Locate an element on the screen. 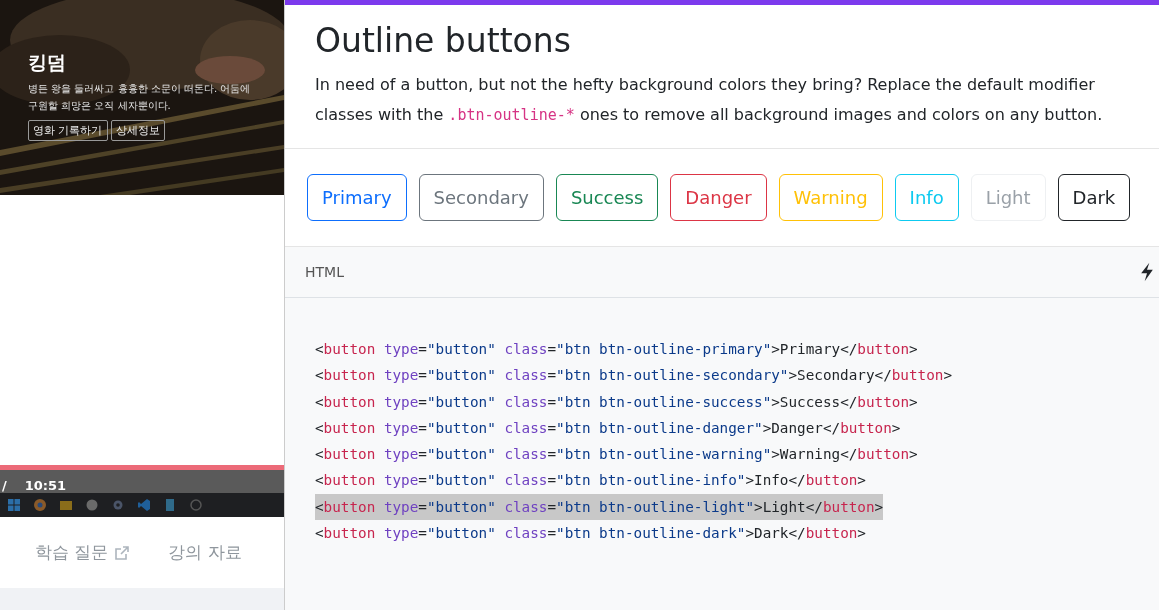  code-line: <button type="button" class="btn btn-outline-primary">Primary</button> is located at coordinates (616, 349).